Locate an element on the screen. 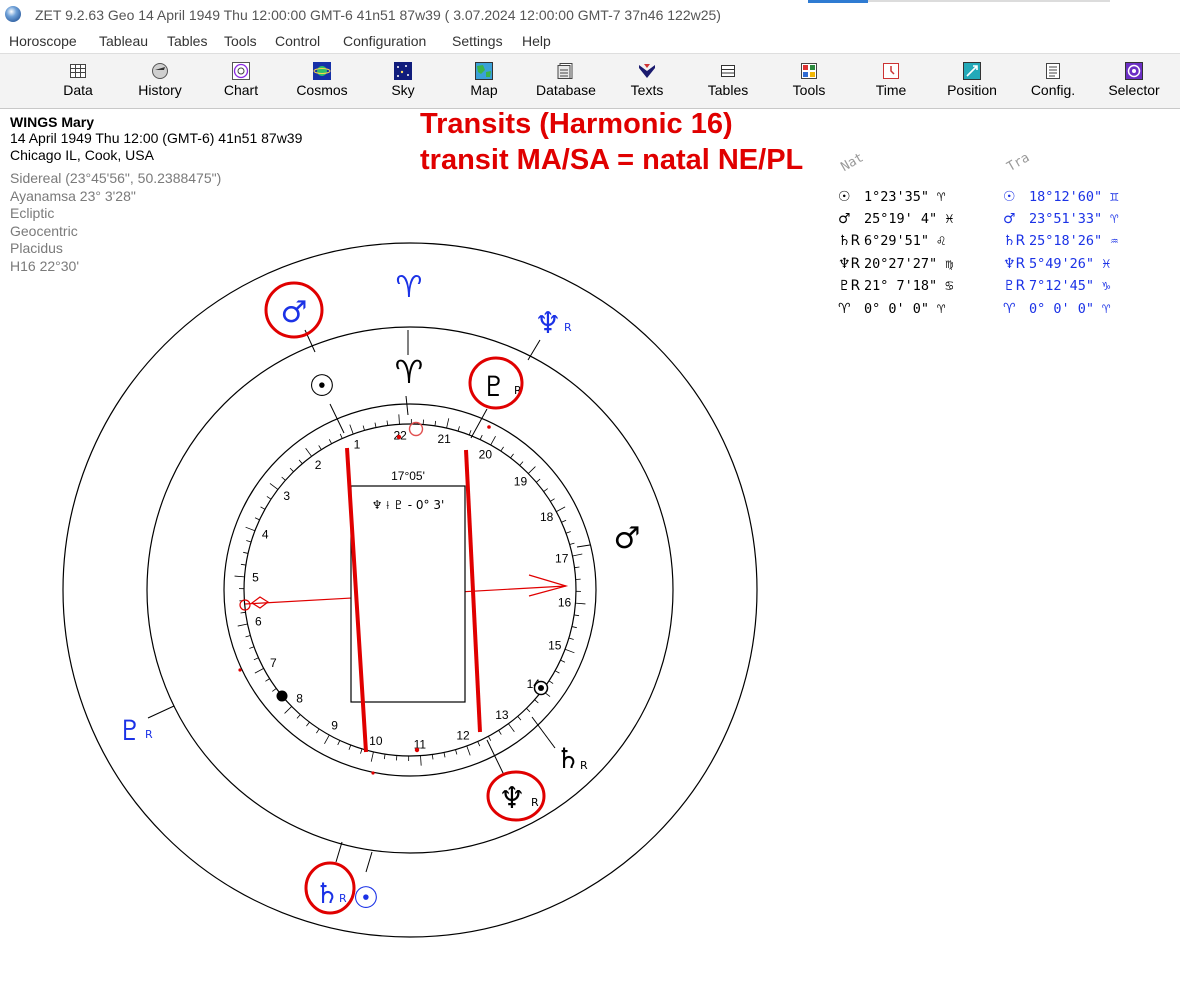 This screenshot has width=1180, height=1001. transit-pluto-retro: R is located at coordinates (149, 734).